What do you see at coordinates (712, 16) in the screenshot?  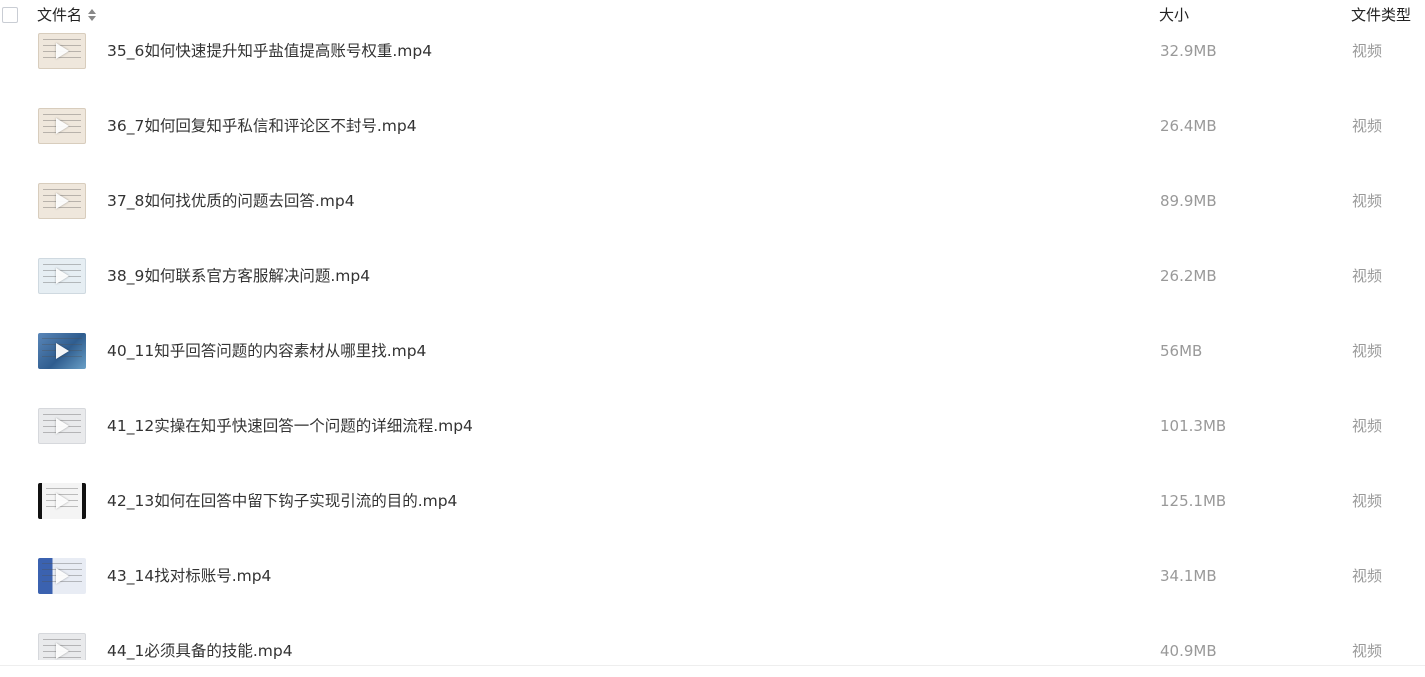 I see `list-header: 文件名 大小 文件类型` at bounding box center [712, 16].